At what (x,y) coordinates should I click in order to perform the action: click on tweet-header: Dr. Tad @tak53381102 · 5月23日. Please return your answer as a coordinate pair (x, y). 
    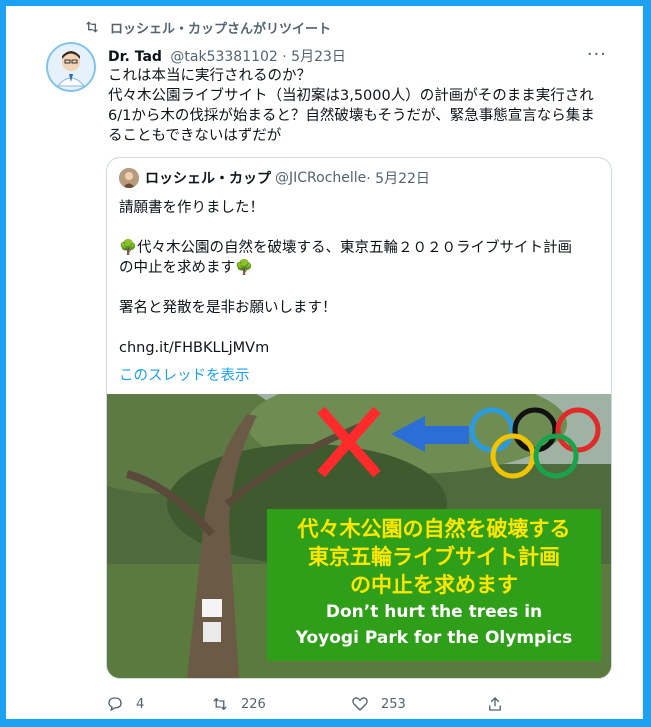
    Looking at the image, I should click on (227, 56).